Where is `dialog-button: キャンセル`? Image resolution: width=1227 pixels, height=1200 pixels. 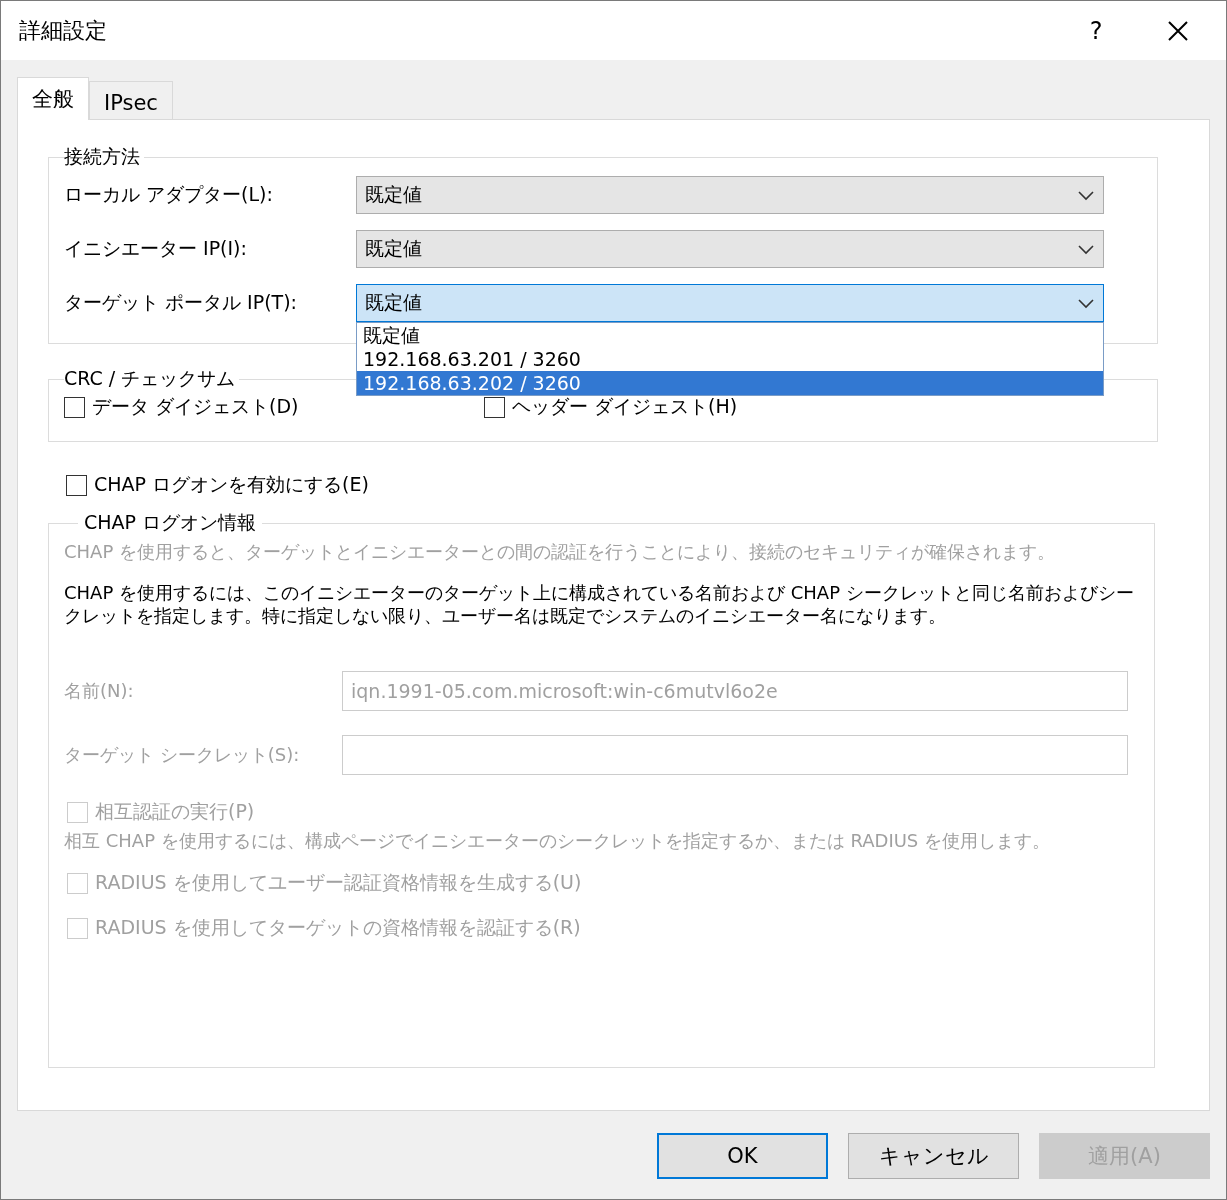
dialog-button: キャンセル is located at coordinates (933, 1156).